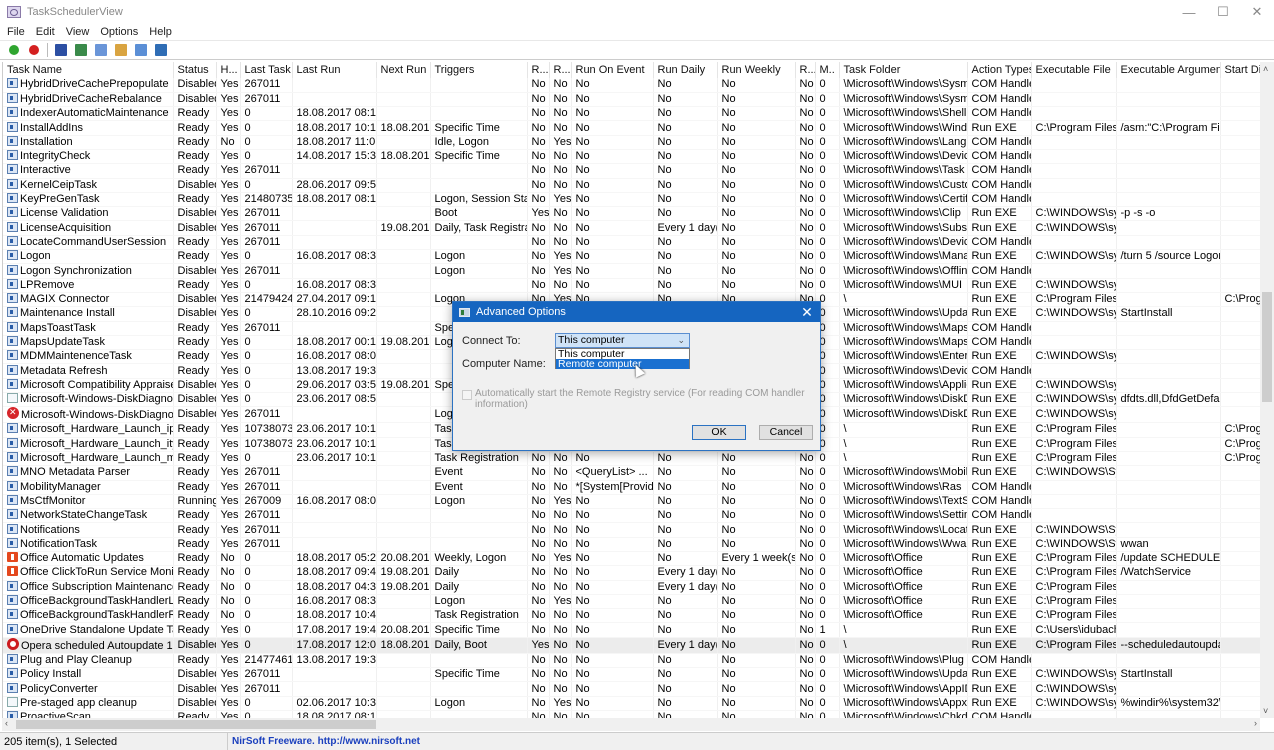  I want to click on cancel-button: Cancel, so click(786, 432).